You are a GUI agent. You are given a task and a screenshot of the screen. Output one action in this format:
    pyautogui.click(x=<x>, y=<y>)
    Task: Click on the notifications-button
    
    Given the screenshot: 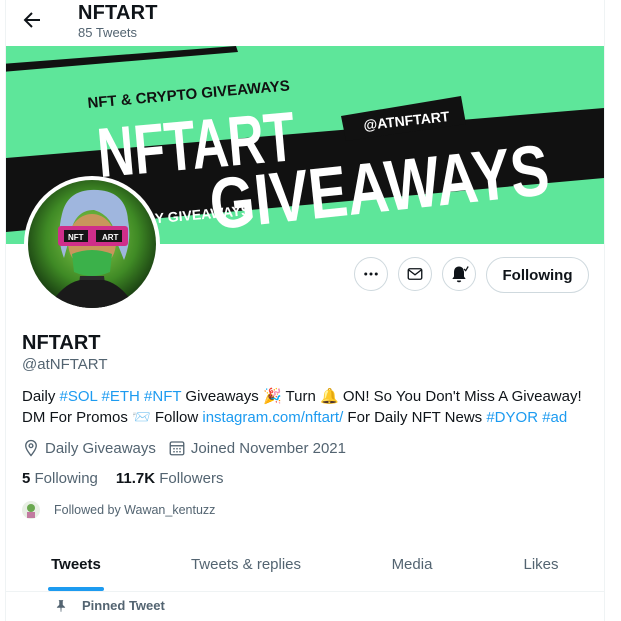 What is the action you would take?
    pyautogui.click(x=459, y=274)
    